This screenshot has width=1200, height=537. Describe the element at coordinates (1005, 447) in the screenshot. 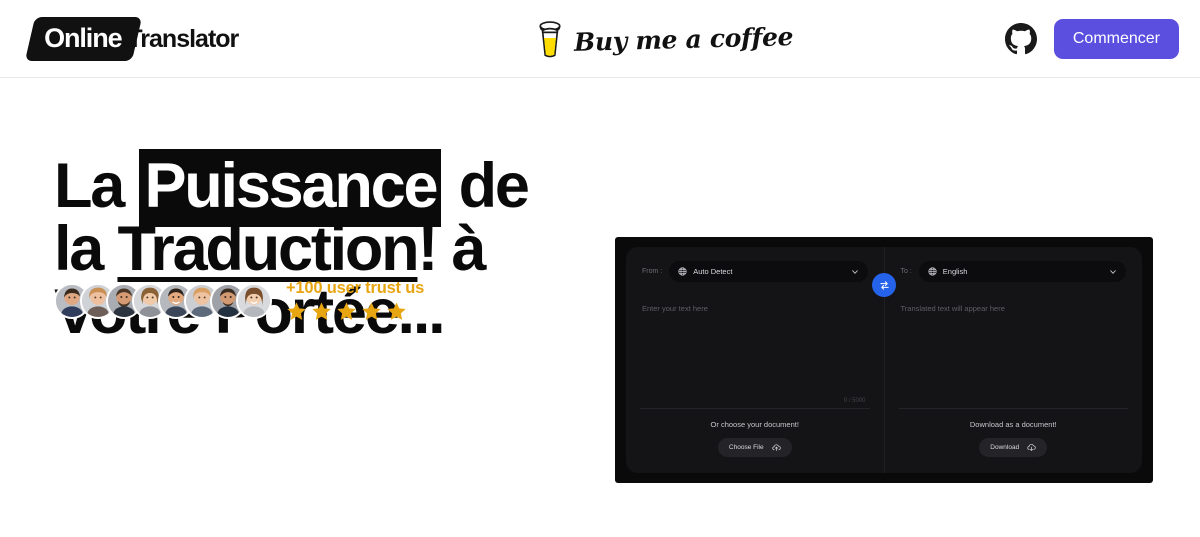

I see `download-label: Download` at that location.